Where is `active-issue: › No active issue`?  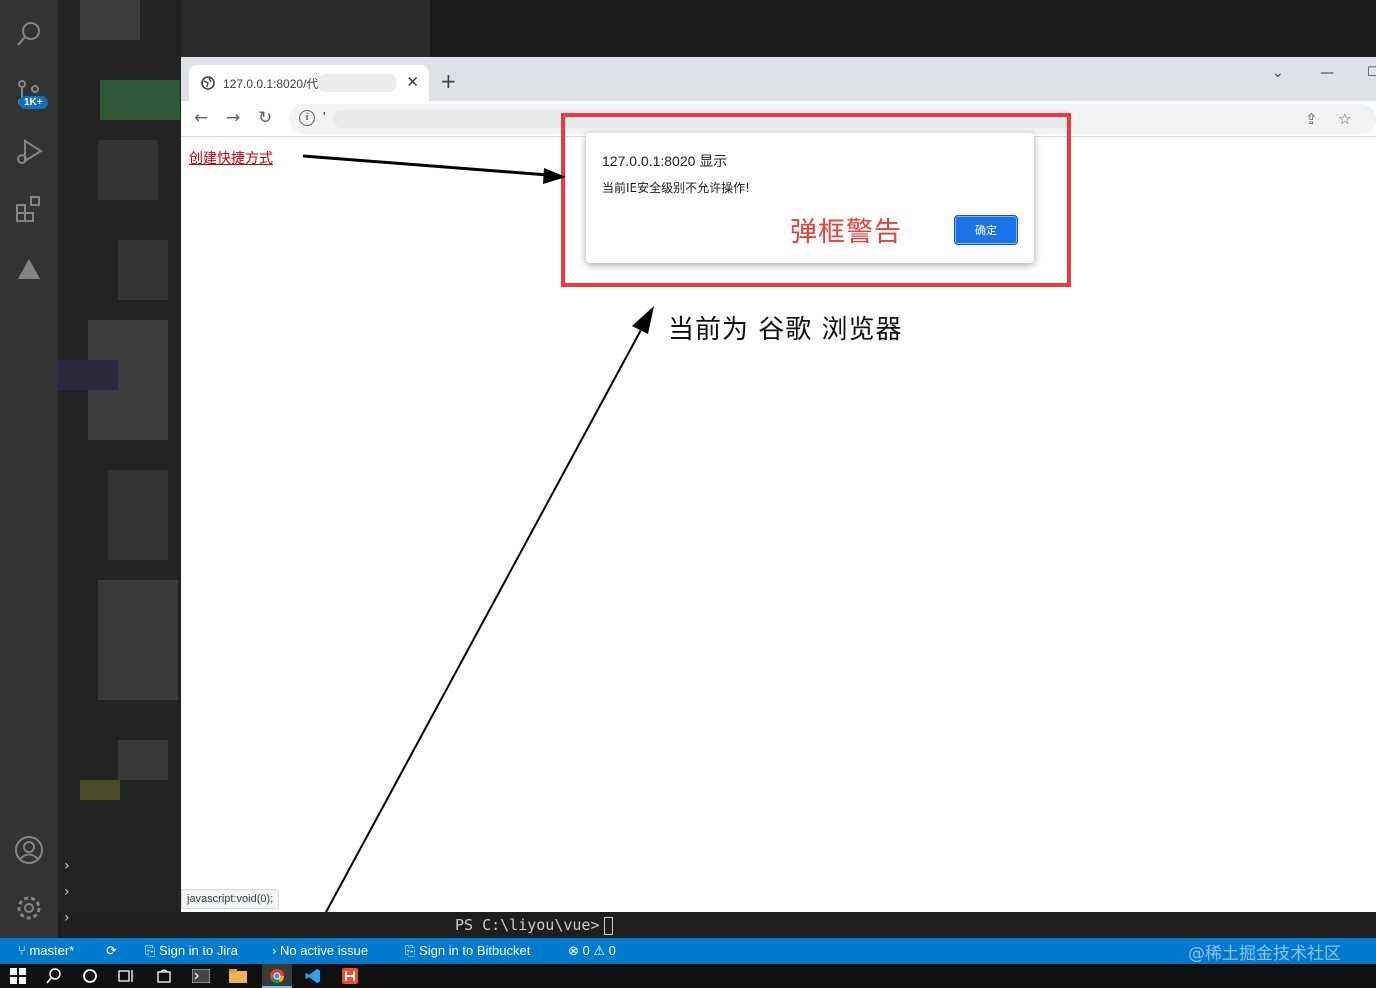
active-issue: › No active issue is located at coordinates (320, 950).